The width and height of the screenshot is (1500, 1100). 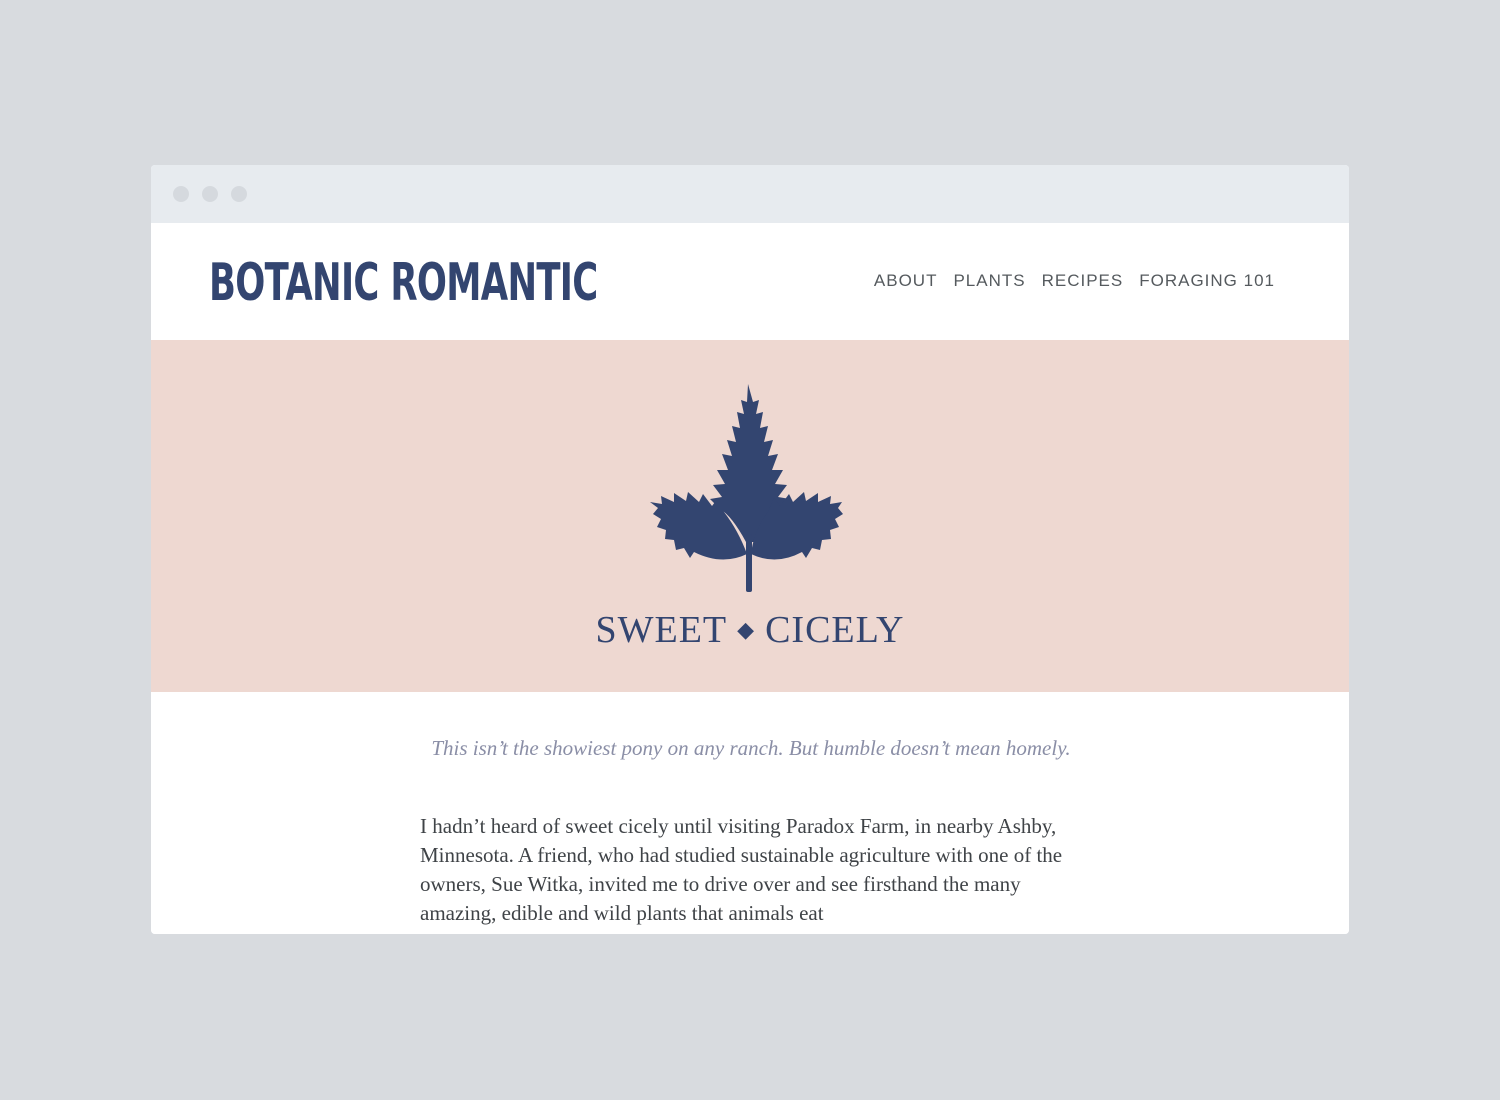 What do you see at coordinates (835, 630) in the screenshot?
I see `title-word-cicely: CICELY` at bounding box center [835, 630].